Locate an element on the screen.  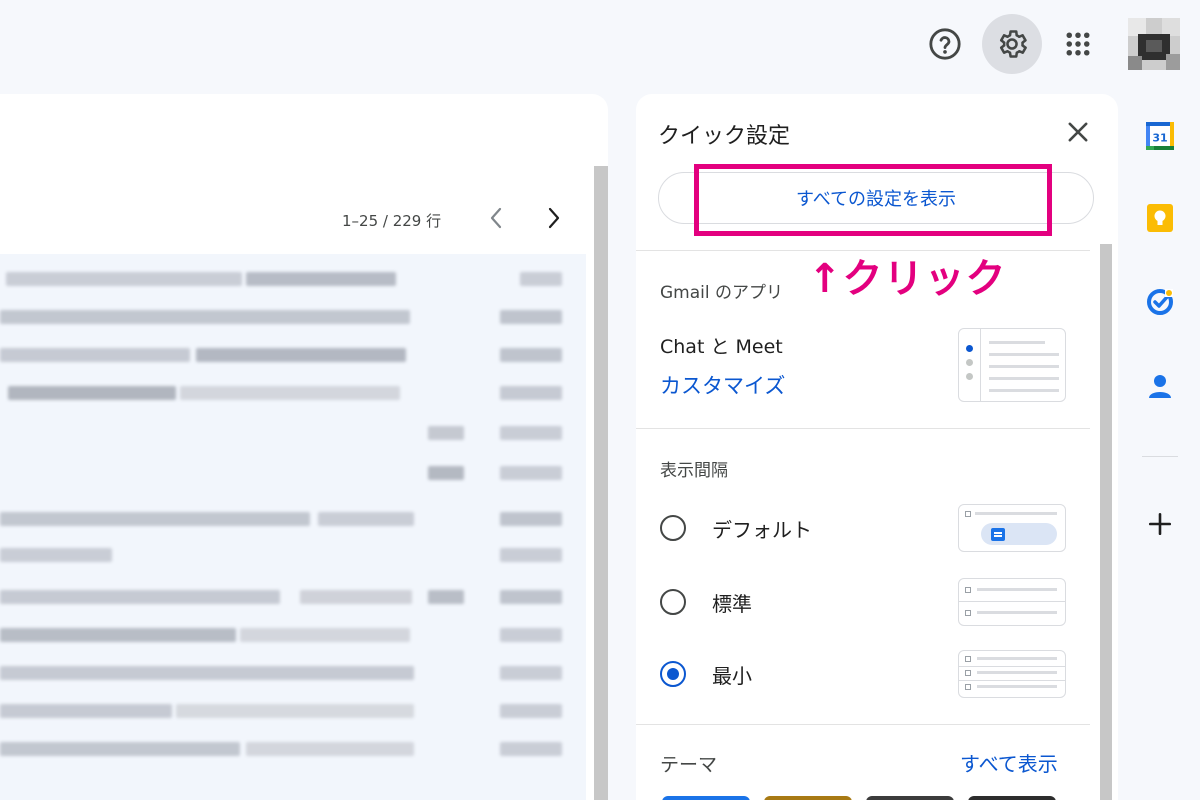
tasks-icon is located at coordinates (1160, 302).